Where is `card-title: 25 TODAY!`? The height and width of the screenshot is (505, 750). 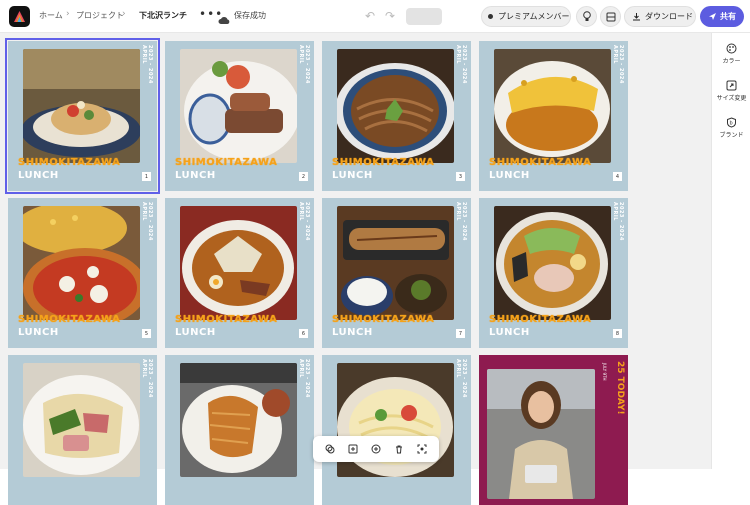 card-title: 25 TODAY! is located at coordinates (620, 388).